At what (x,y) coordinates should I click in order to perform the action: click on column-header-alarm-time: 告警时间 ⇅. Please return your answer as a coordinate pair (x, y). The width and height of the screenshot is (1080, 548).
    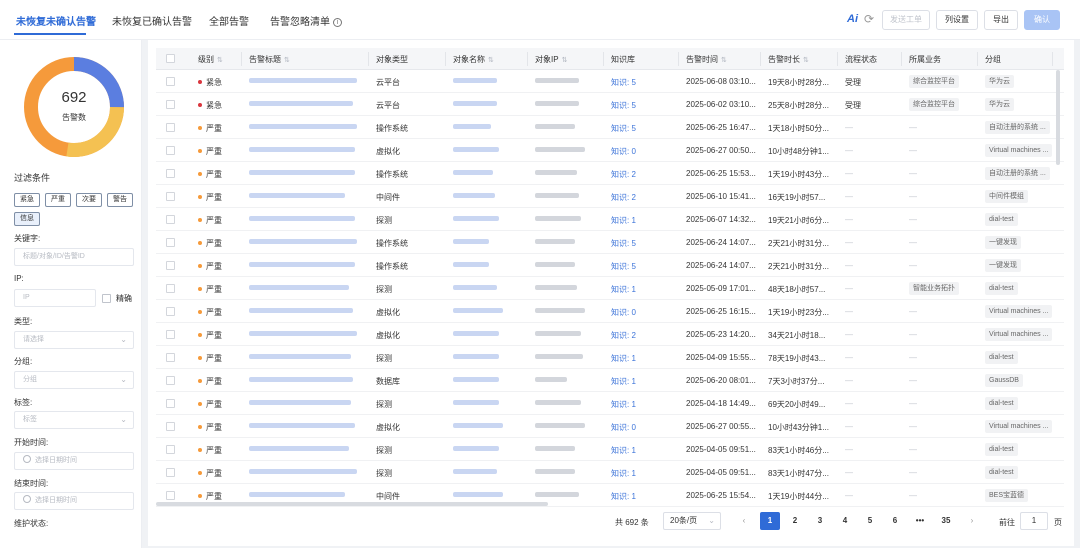
    Looking at the image, I should click on (706, 59).